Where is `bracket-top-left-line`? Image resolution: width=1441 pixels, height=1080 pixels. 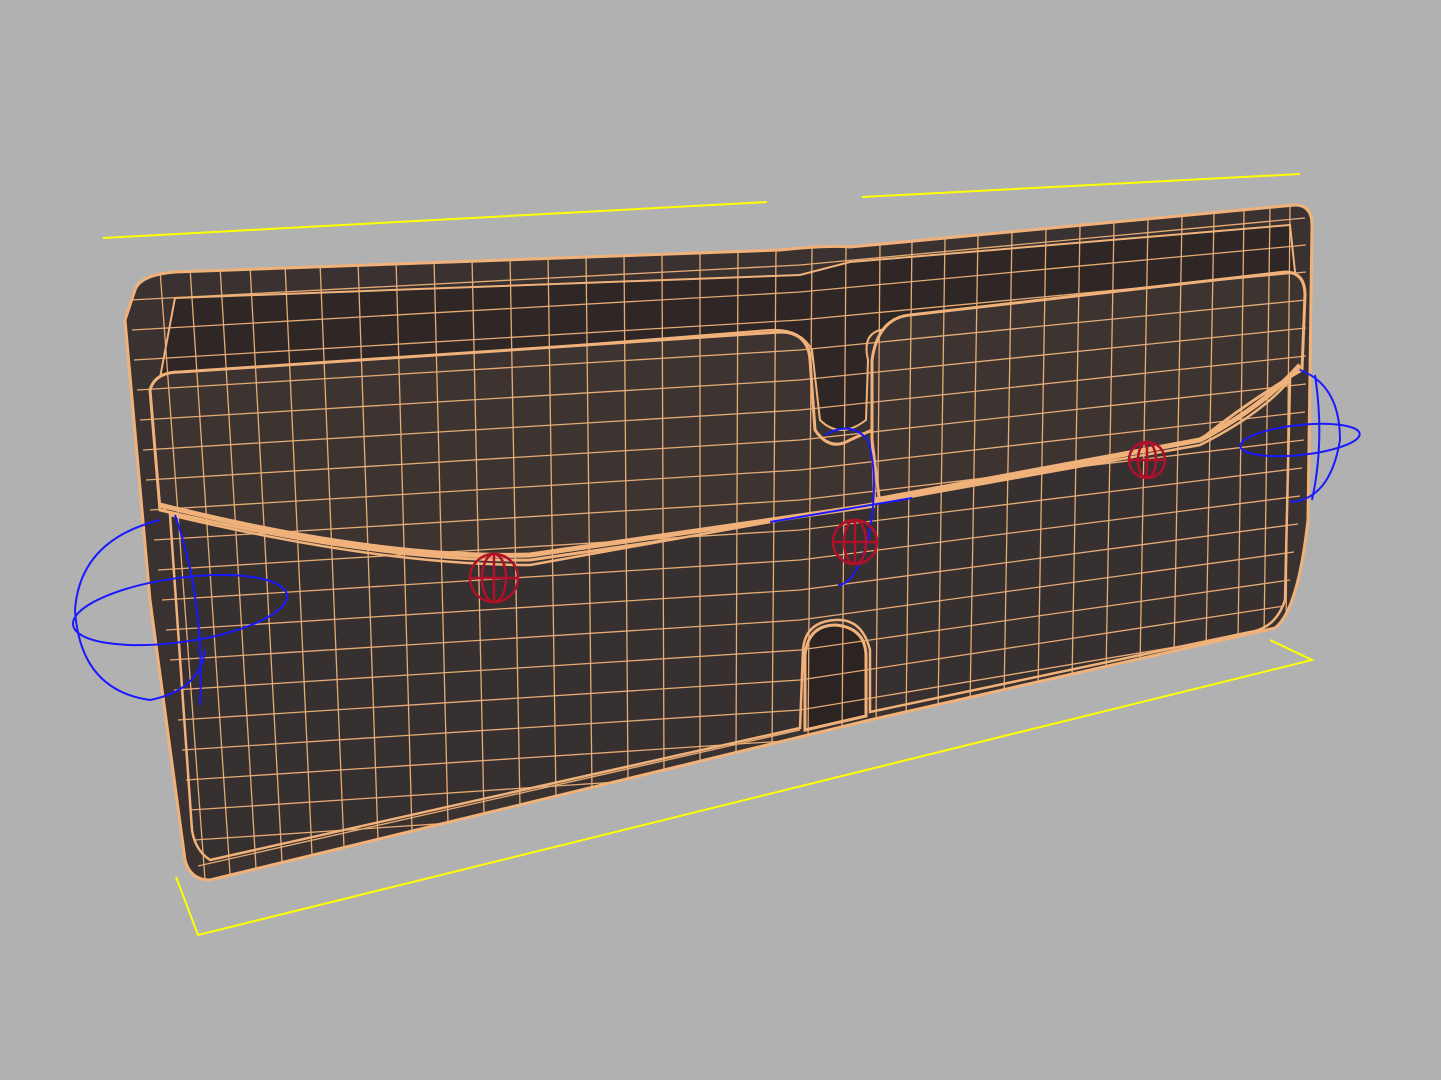
bracket-top-left-line is located at coordinates (435, 220).